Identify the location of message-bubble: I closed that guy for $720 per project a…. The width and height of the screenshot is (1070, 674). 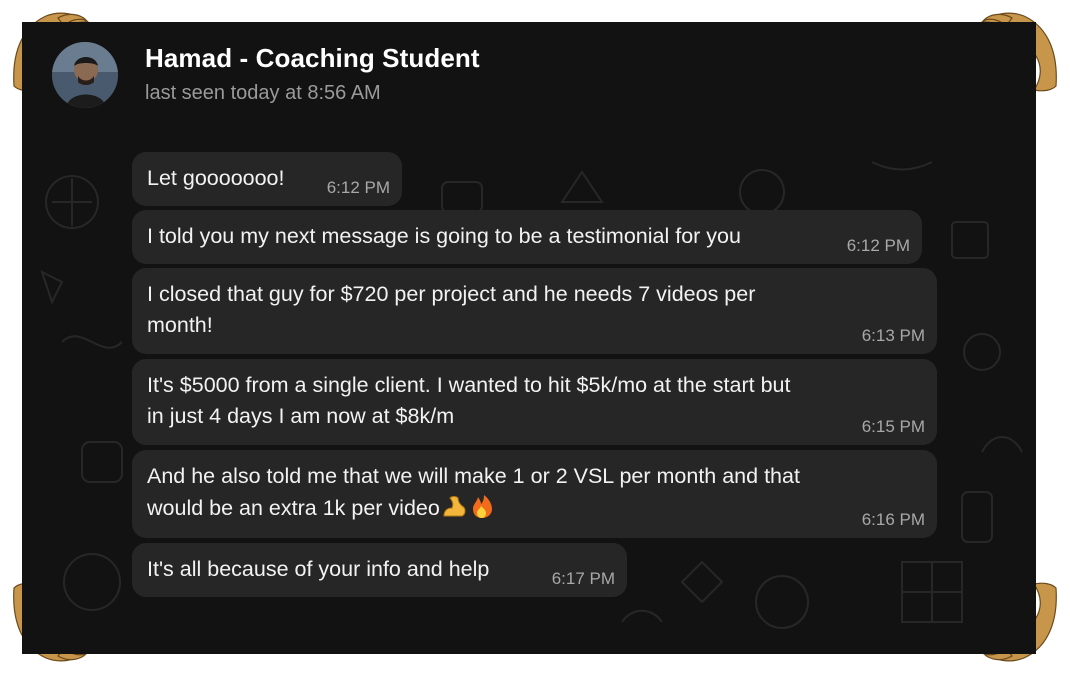
(534, 311).